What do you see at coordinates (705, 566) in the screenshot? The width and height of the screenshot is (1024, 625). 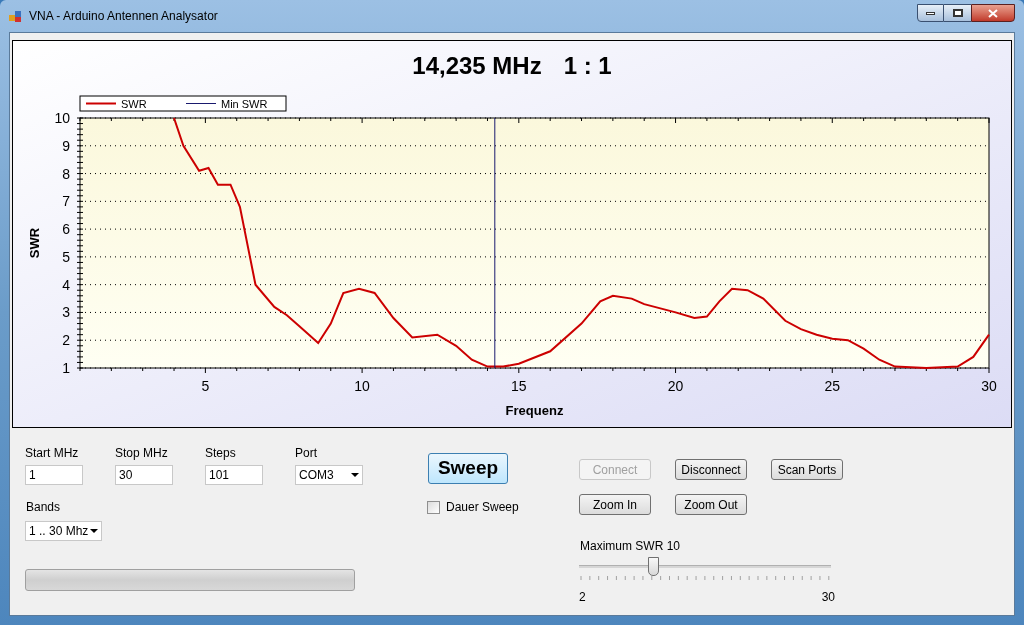 I see `slider-track` at bounding box center [705, 566].